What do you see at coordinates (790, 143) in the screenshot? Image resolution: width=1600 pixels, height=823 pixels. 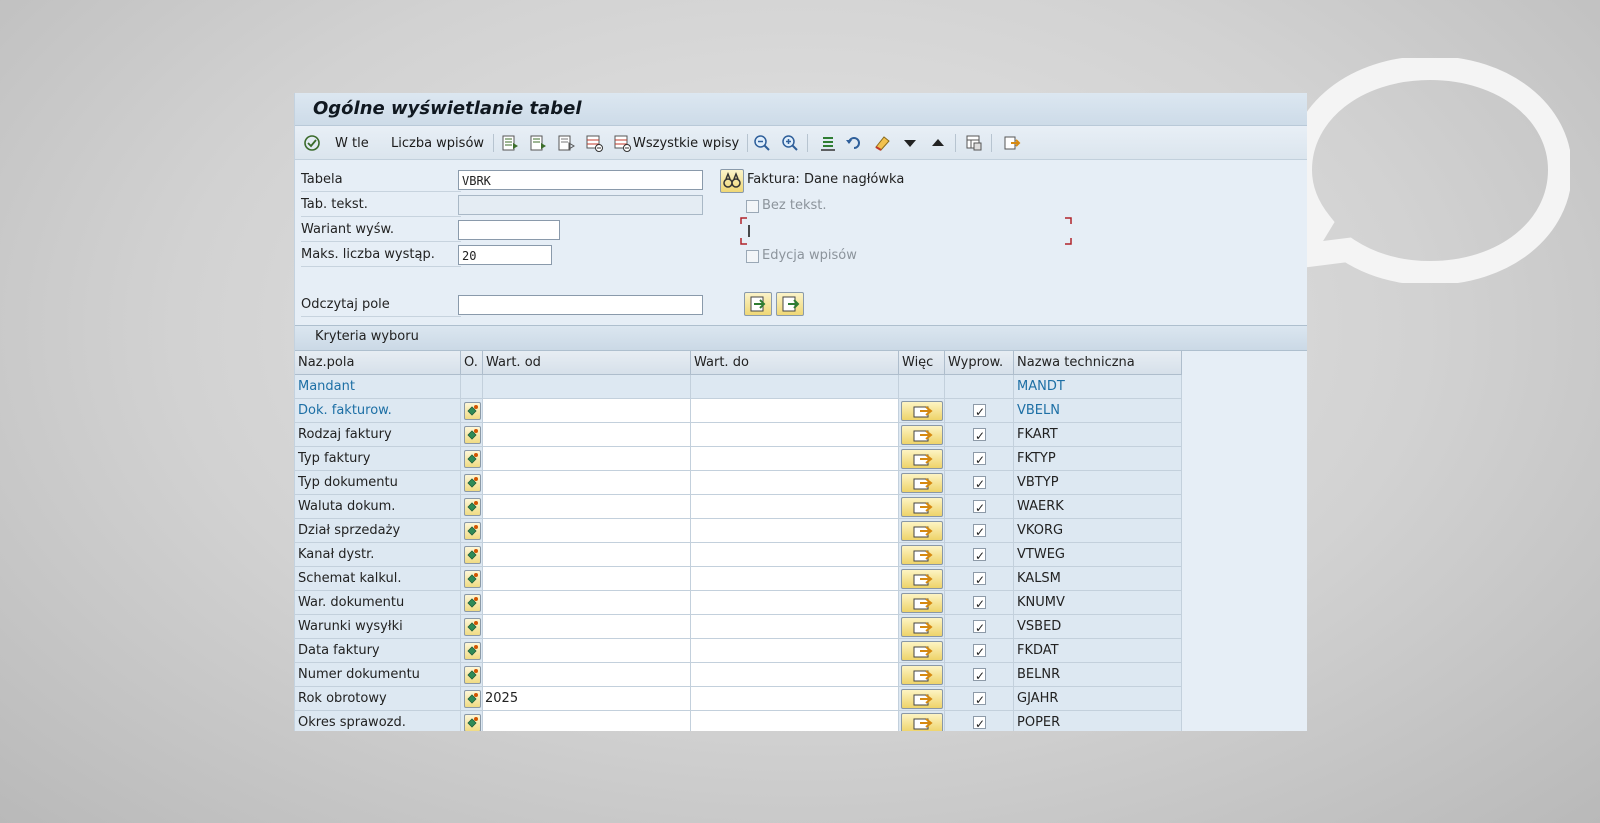 I see `zoom-in-icon` at bounding box center [790, 143].